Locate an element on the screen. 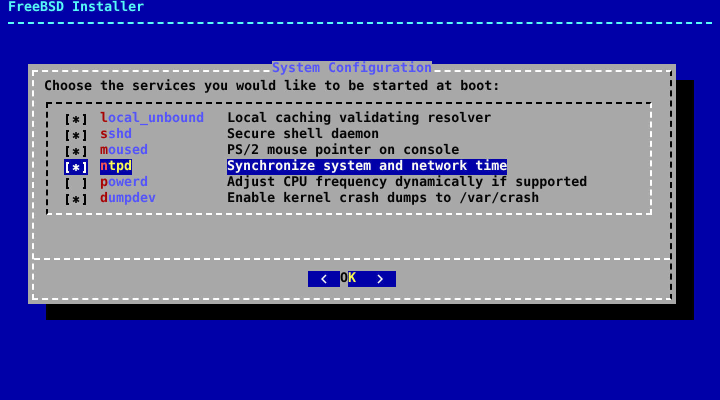 Image resolution: width=720 pixels, height=400 pixels. service-name: ntpd is located at coordinates (116, 167).